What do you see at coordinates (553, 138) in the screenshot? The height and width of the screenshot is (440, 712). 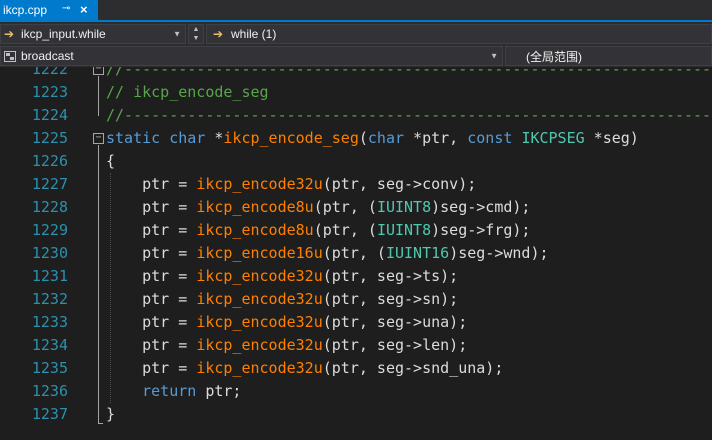 I see `code-token: IKCPSEG` at bounding box center [553, 138].